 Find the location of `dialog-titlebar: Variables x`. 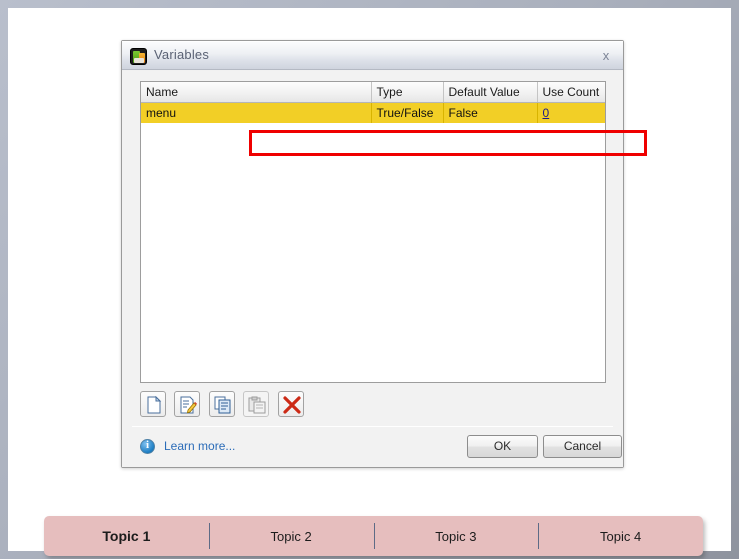

dialog-titlebar: Variables x is located at coordinates (372, 55).